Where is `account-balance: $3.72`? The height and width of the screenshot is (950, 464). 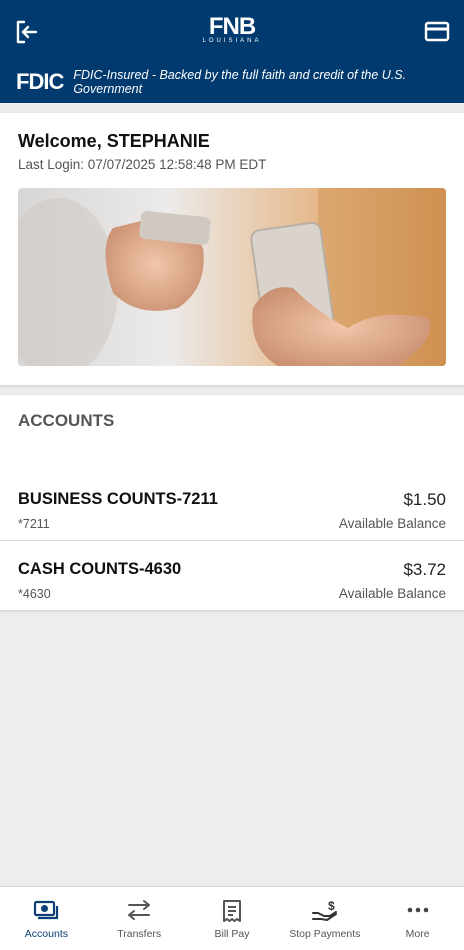 account-balance: $3.72 is located at coordinates (424, 569).